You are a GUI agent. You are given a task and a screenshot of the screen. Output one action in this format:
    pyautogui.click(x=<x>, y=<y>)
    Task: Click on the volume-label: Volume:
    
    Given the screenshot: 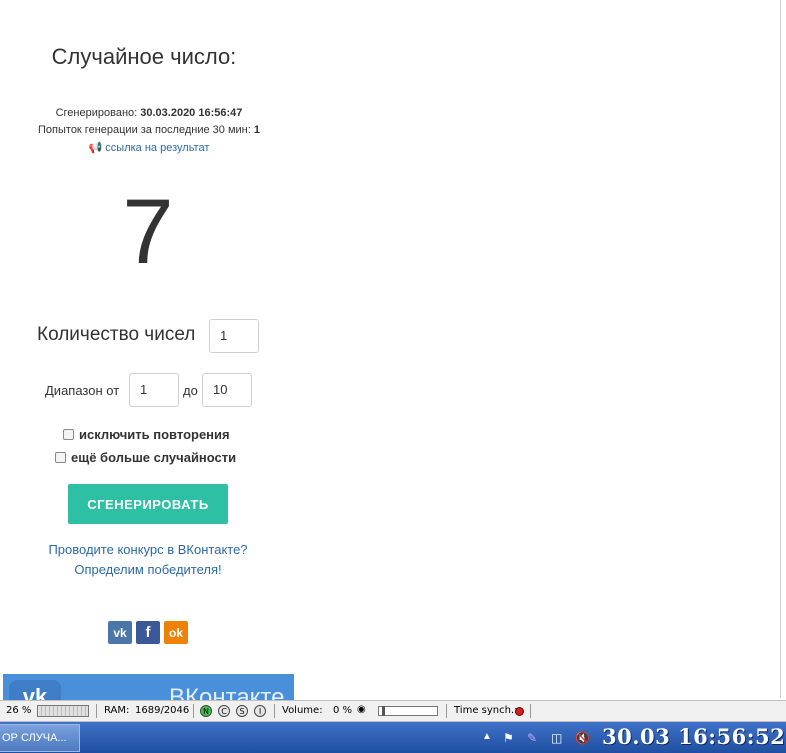 What is the action you would take?
    pyautogui.click(x=302, y=710)
    